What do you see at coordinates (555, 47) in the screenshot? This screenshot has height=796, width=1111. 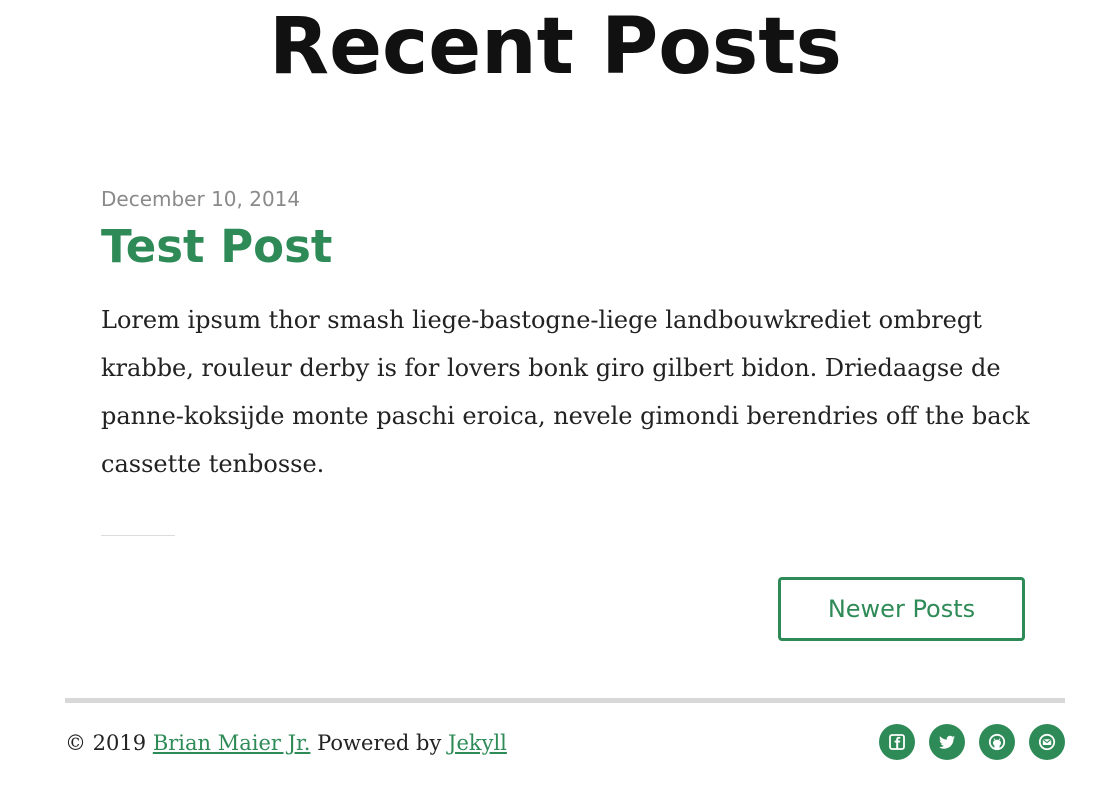 I see `page-title: Recent Posts` at bounding box center [555, 47].